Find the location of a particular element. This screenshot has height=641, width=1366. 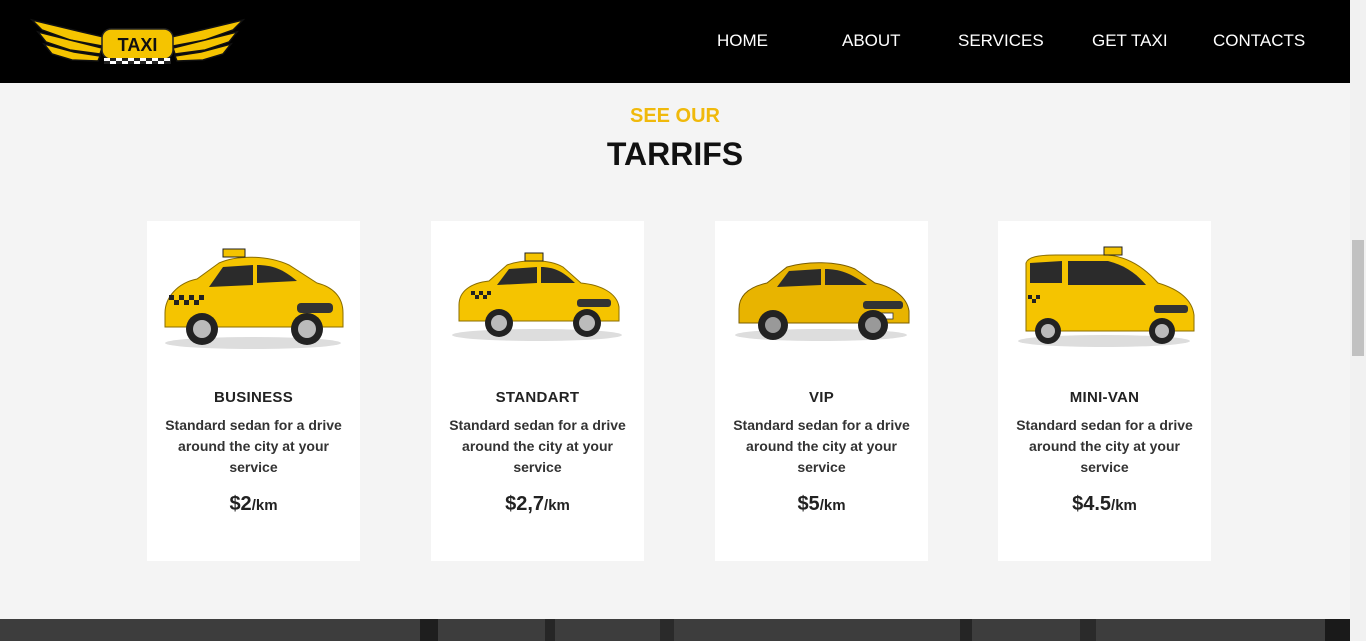

tariff-price: $5/km is located at coordinates (821, 504).